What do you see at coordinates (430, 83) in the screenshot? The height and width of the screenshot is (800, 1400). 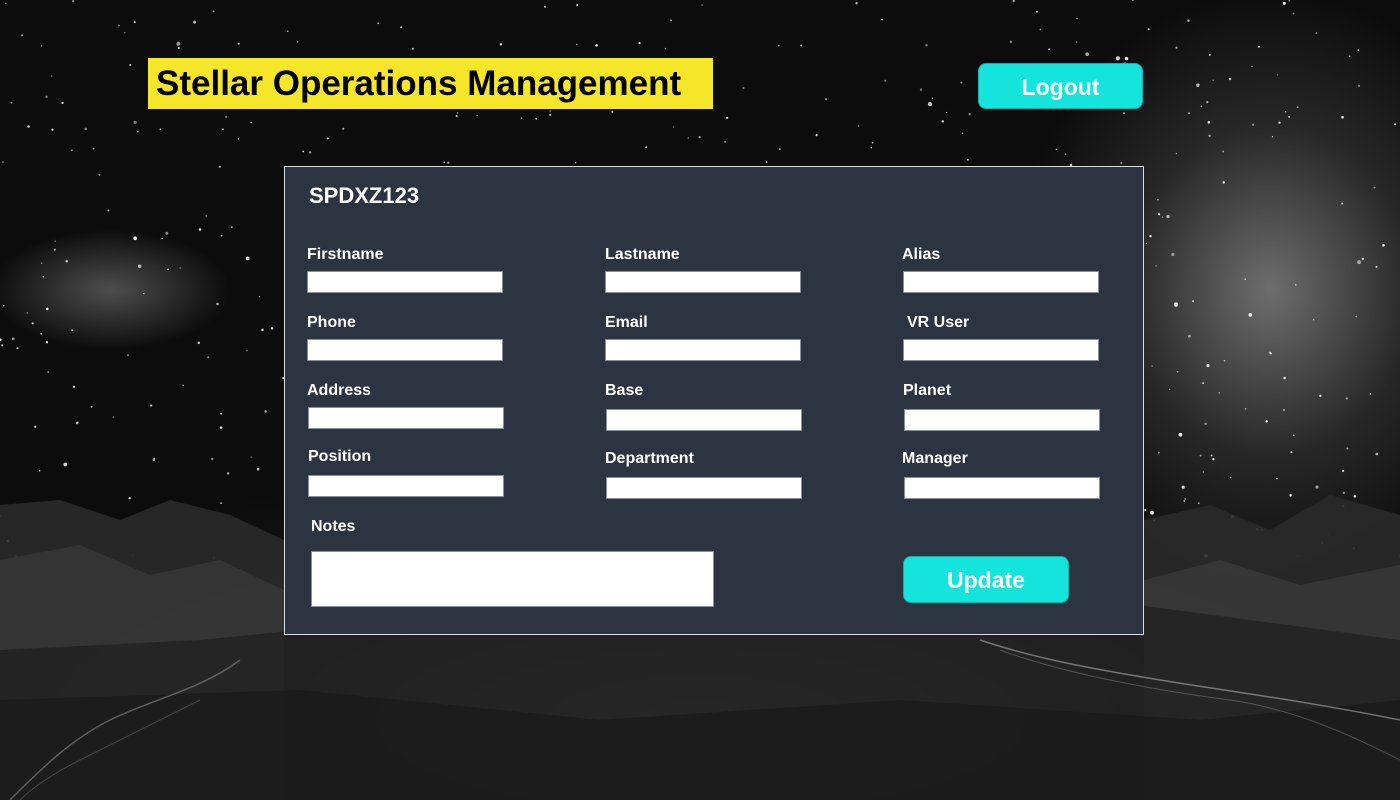 I see `app-title: Stellar Operations Management` at bounding box center [430, 83].